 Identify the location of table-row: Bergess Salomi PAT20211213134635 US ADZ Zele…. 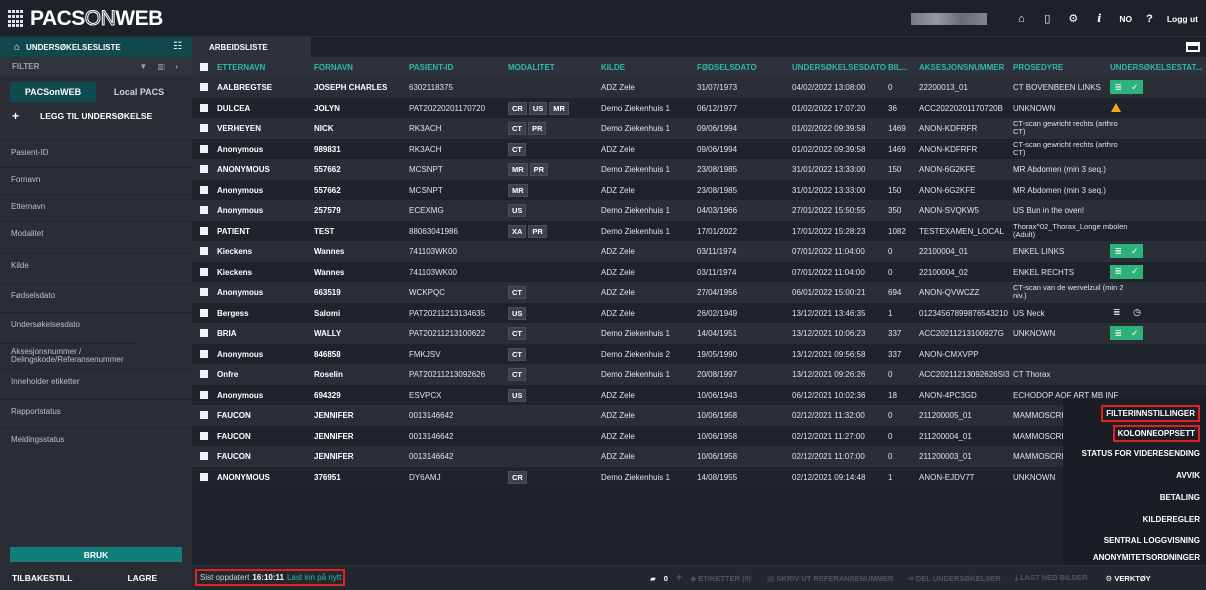
(699, 312).